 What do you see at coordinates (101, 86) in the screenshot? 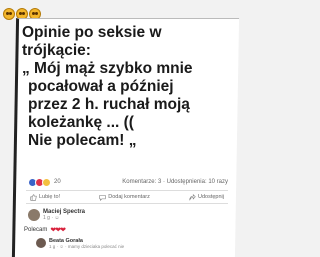
I see `post-line: pocałował a później` at bounding box center [101, 86].